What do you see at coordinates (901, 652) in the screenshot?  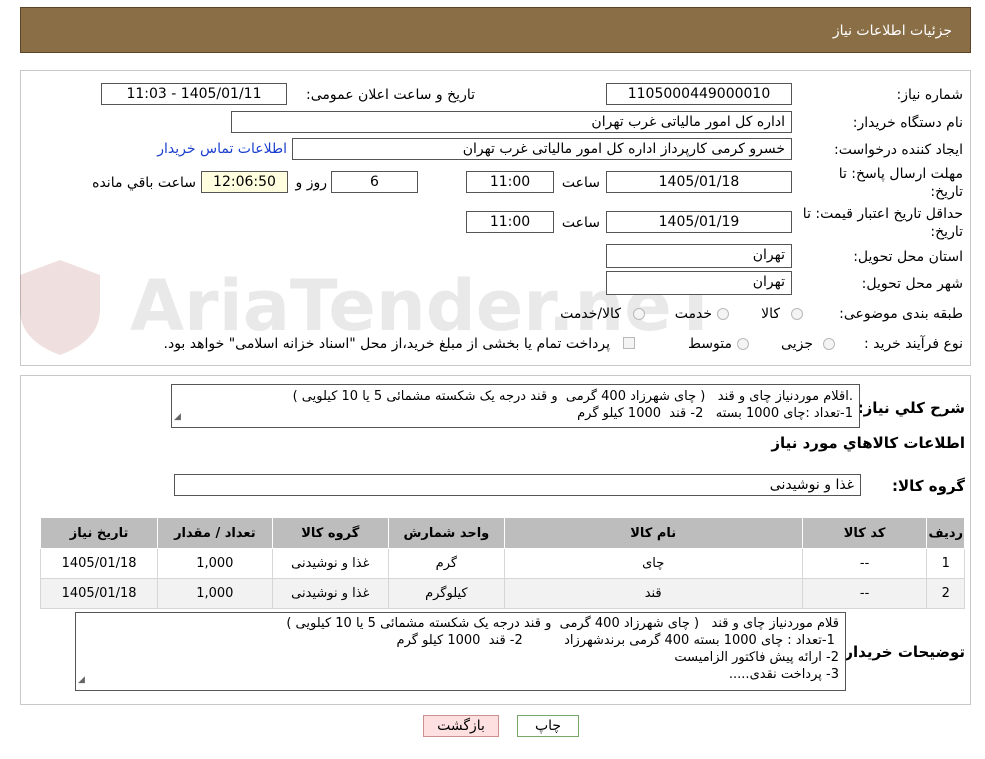 I see `buyer-notes-label: توضیحات خریدار:` at bounding box center [901, 652].